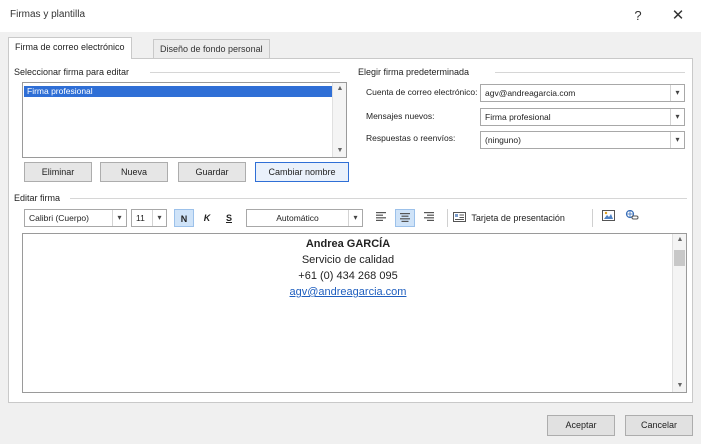 The height and width of the screenshot is (444, 701). I want to click on italic-button: K, so click(207, 218).